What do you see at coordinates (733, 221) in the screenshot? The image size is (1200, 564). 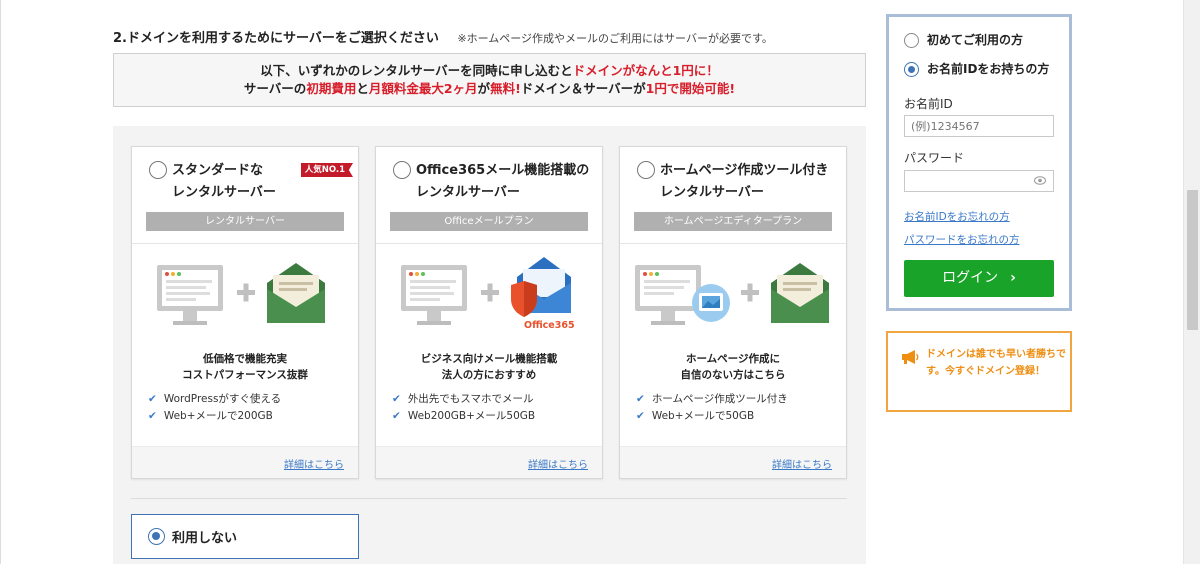 I see `plan-label: ホームページエディタープラン` at bounding box center [733, 221].